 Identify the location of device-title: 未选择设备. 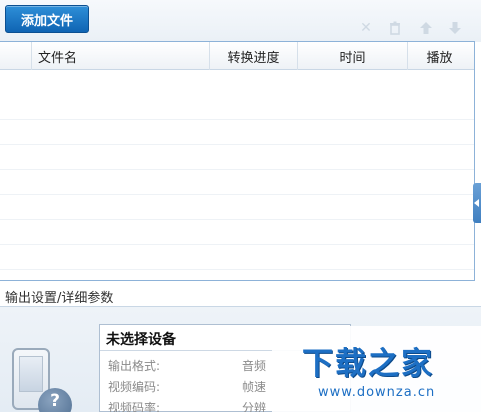
(141, 340).